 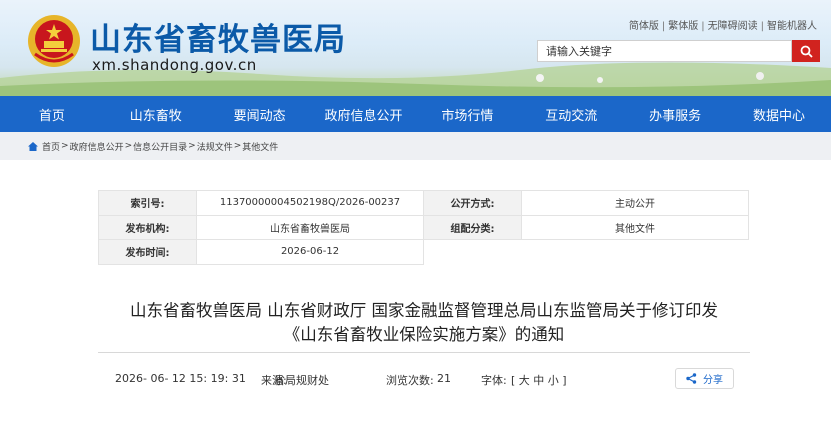 What do you see at coordinates (147, 227) in the screenshot?
I see `org-label: 发布机构:` at bounding box center [147, 227].